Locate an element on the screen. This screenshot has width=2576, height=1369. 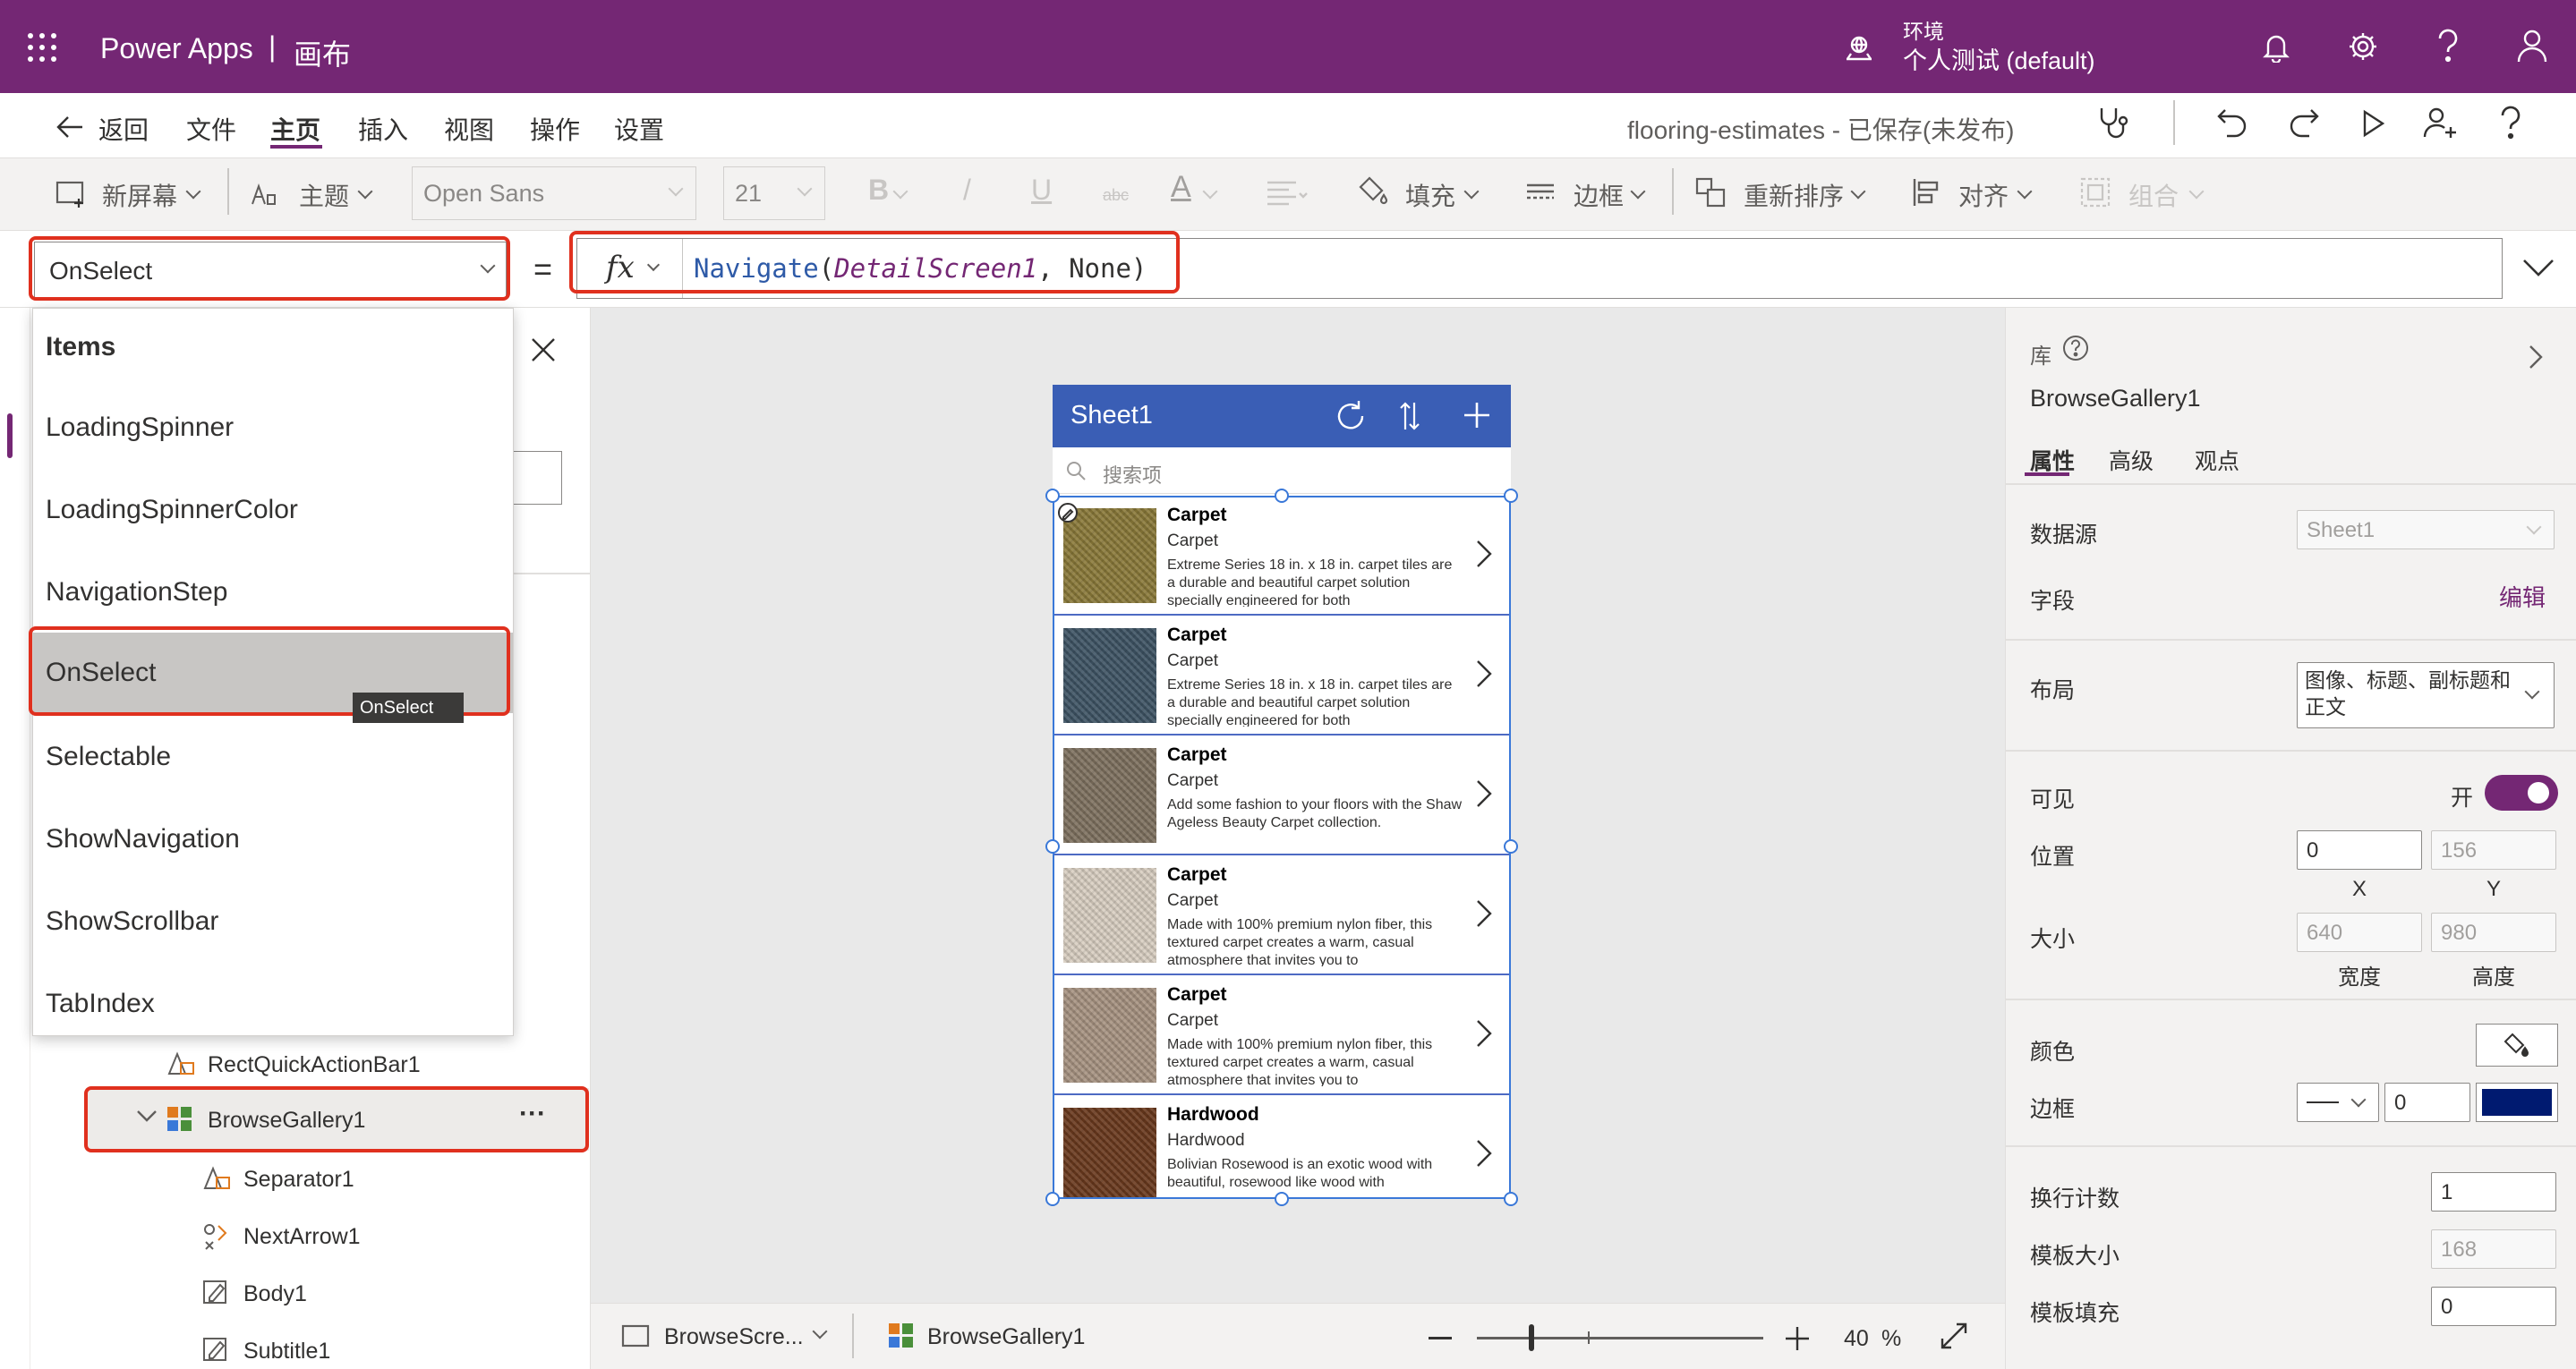
sort-icon is located at coordinates (1410, 416).